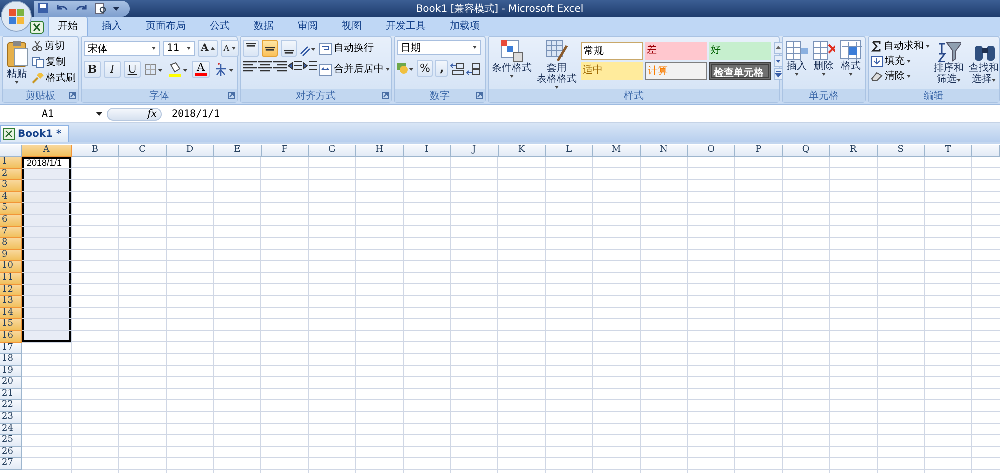 The height and width of the screenshot is (473, 1000). I want to click on underline-button: U, so click(132, 69).